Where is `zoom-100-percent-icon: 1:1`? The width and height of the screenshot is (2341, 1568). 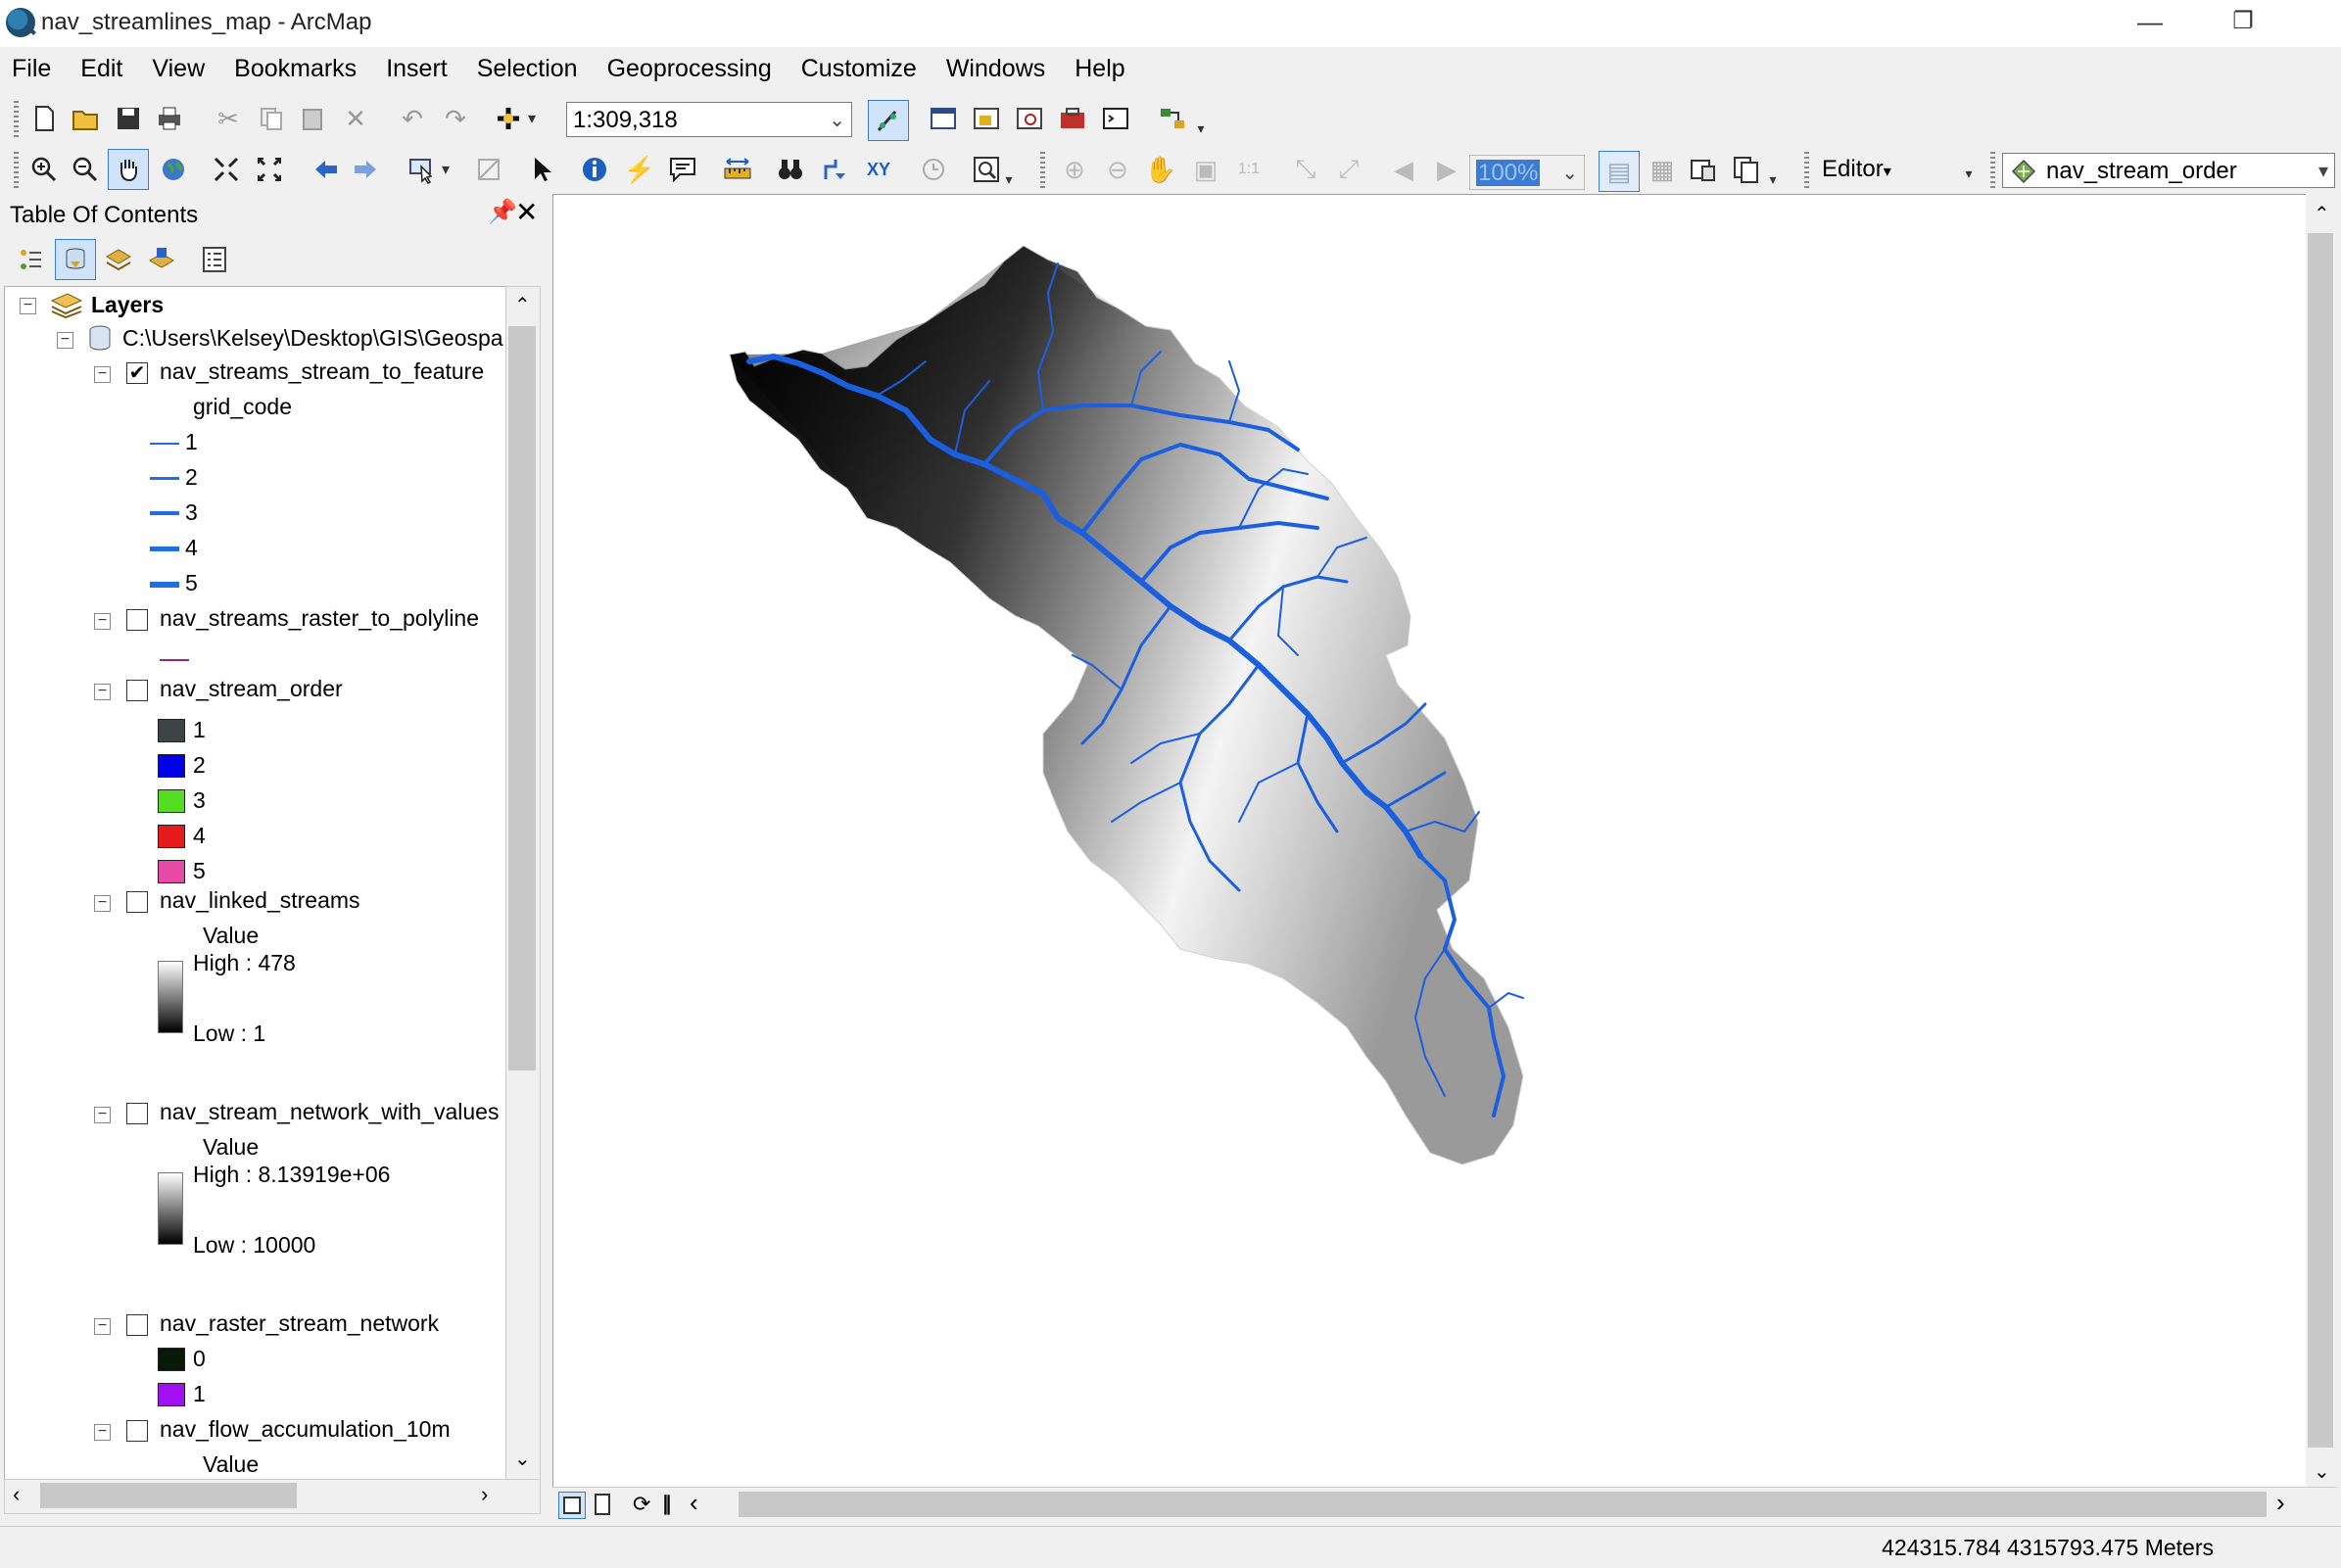 zoom-100-percent-icon: 1:1 is located at coordinates (1249, 170).